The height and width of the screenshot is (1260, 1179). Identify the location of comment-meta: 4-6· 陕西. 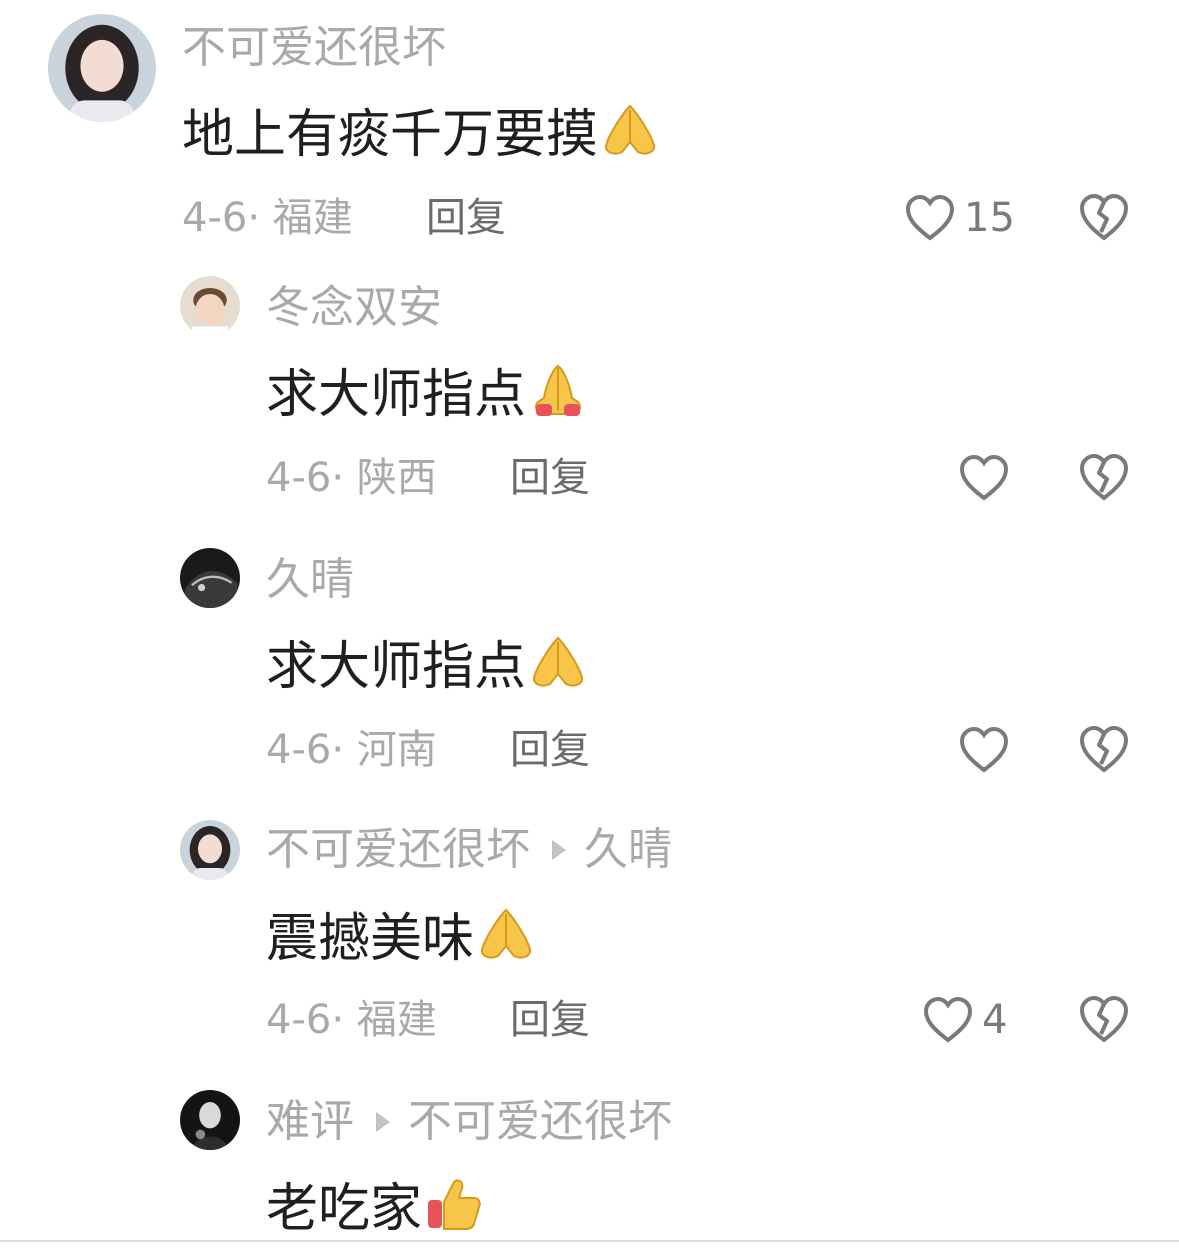
(351, 478).